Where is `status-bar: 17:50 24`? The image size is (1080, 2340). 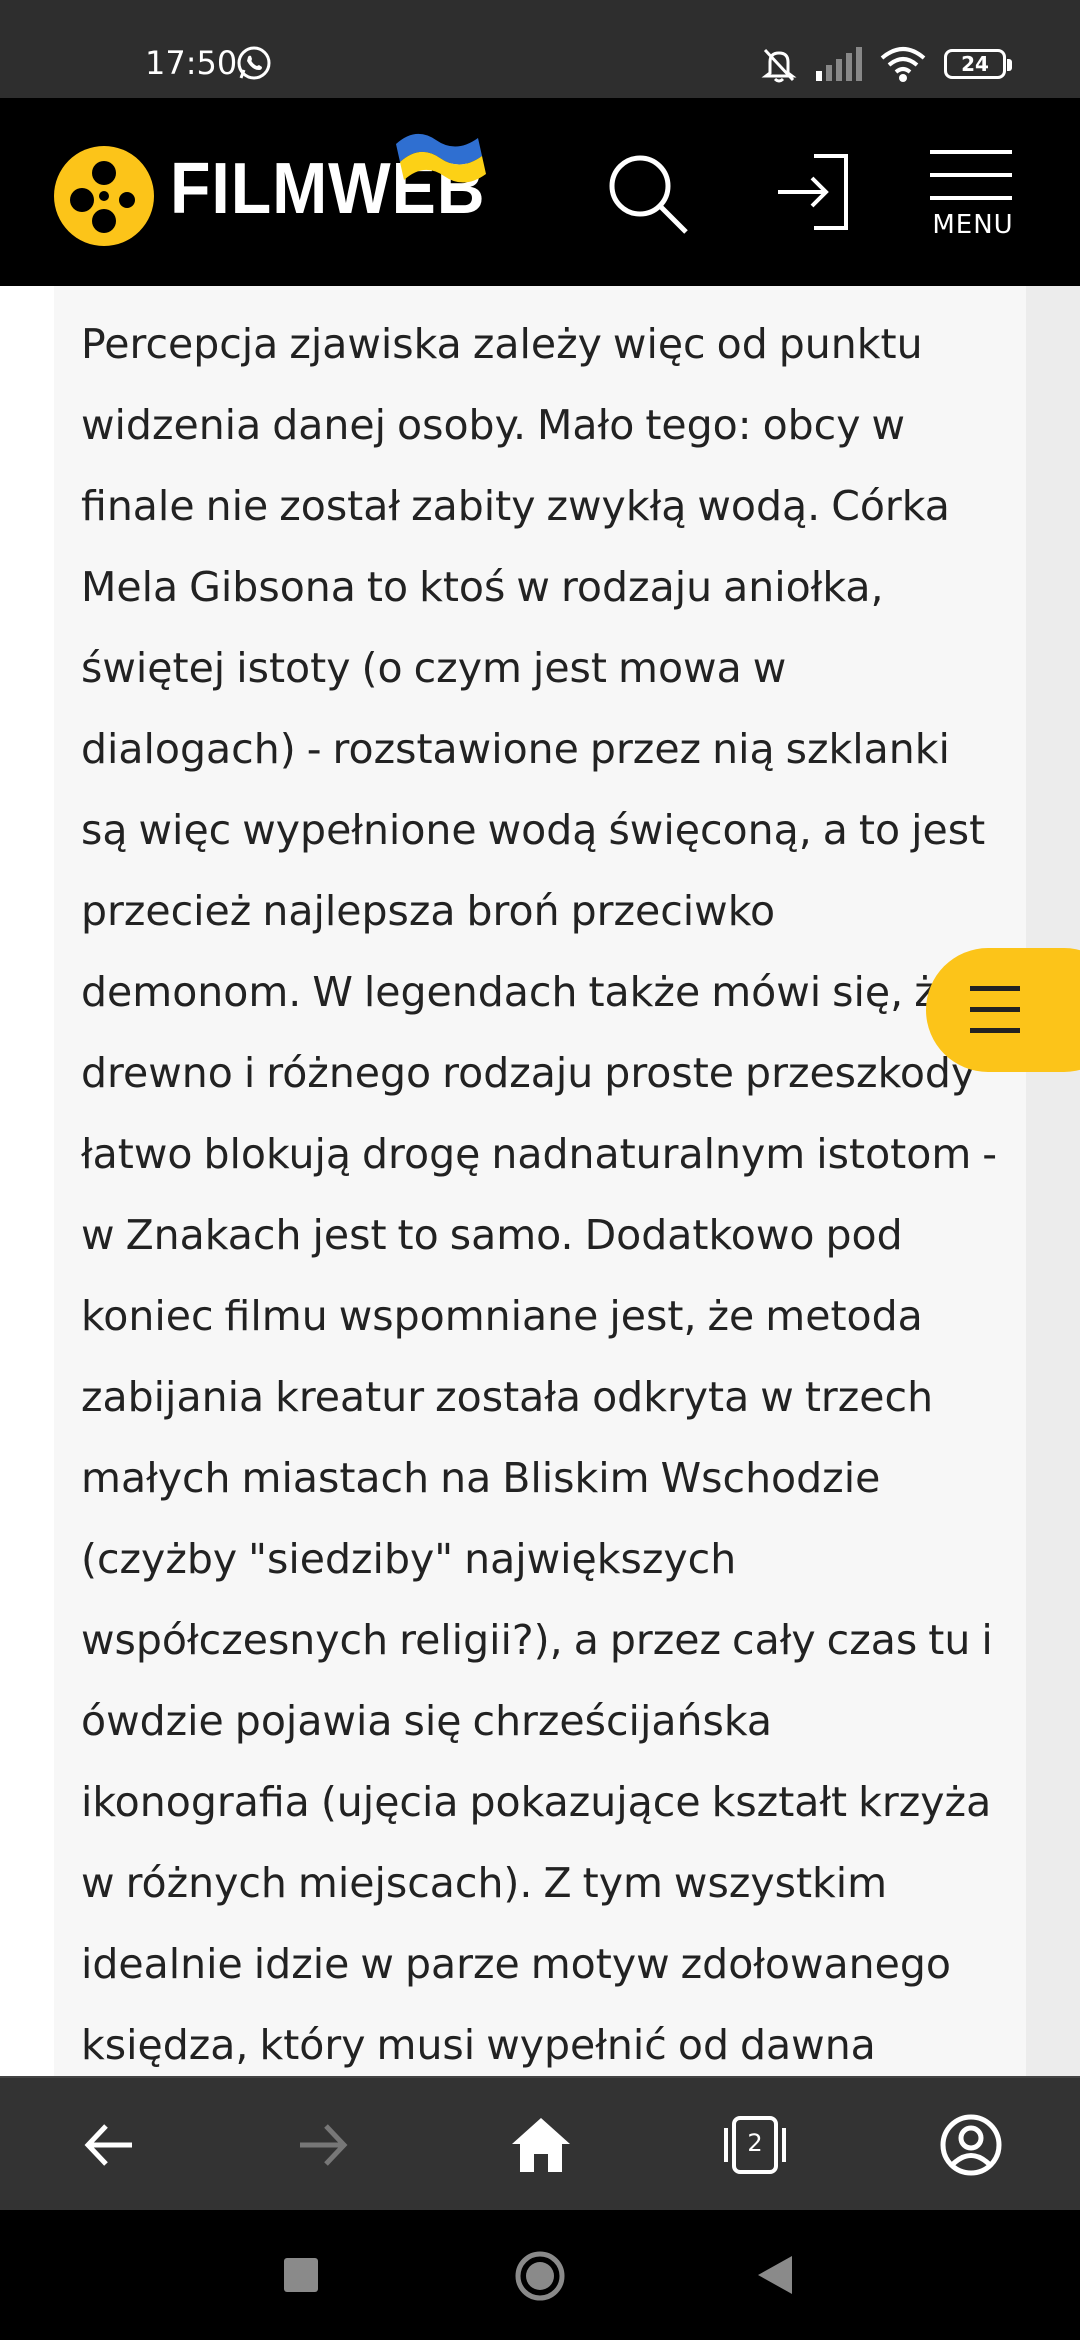
status-bar: 17:50 24 is located at coordinates (540, 49).